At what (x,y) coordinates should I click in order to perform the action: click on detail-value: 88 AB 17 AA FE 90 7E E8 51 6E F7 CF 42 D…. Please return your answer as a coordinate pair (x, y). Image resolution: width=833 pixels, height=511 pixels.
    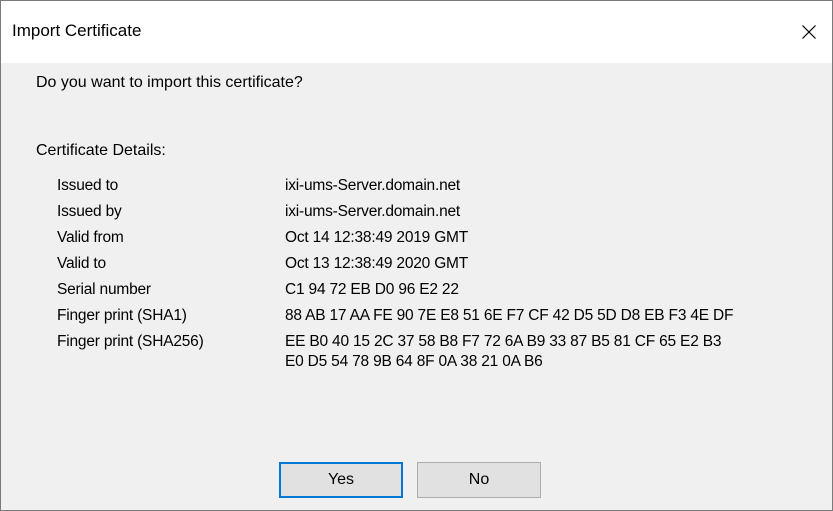
    Looking at the image, I should click on (509, 315).